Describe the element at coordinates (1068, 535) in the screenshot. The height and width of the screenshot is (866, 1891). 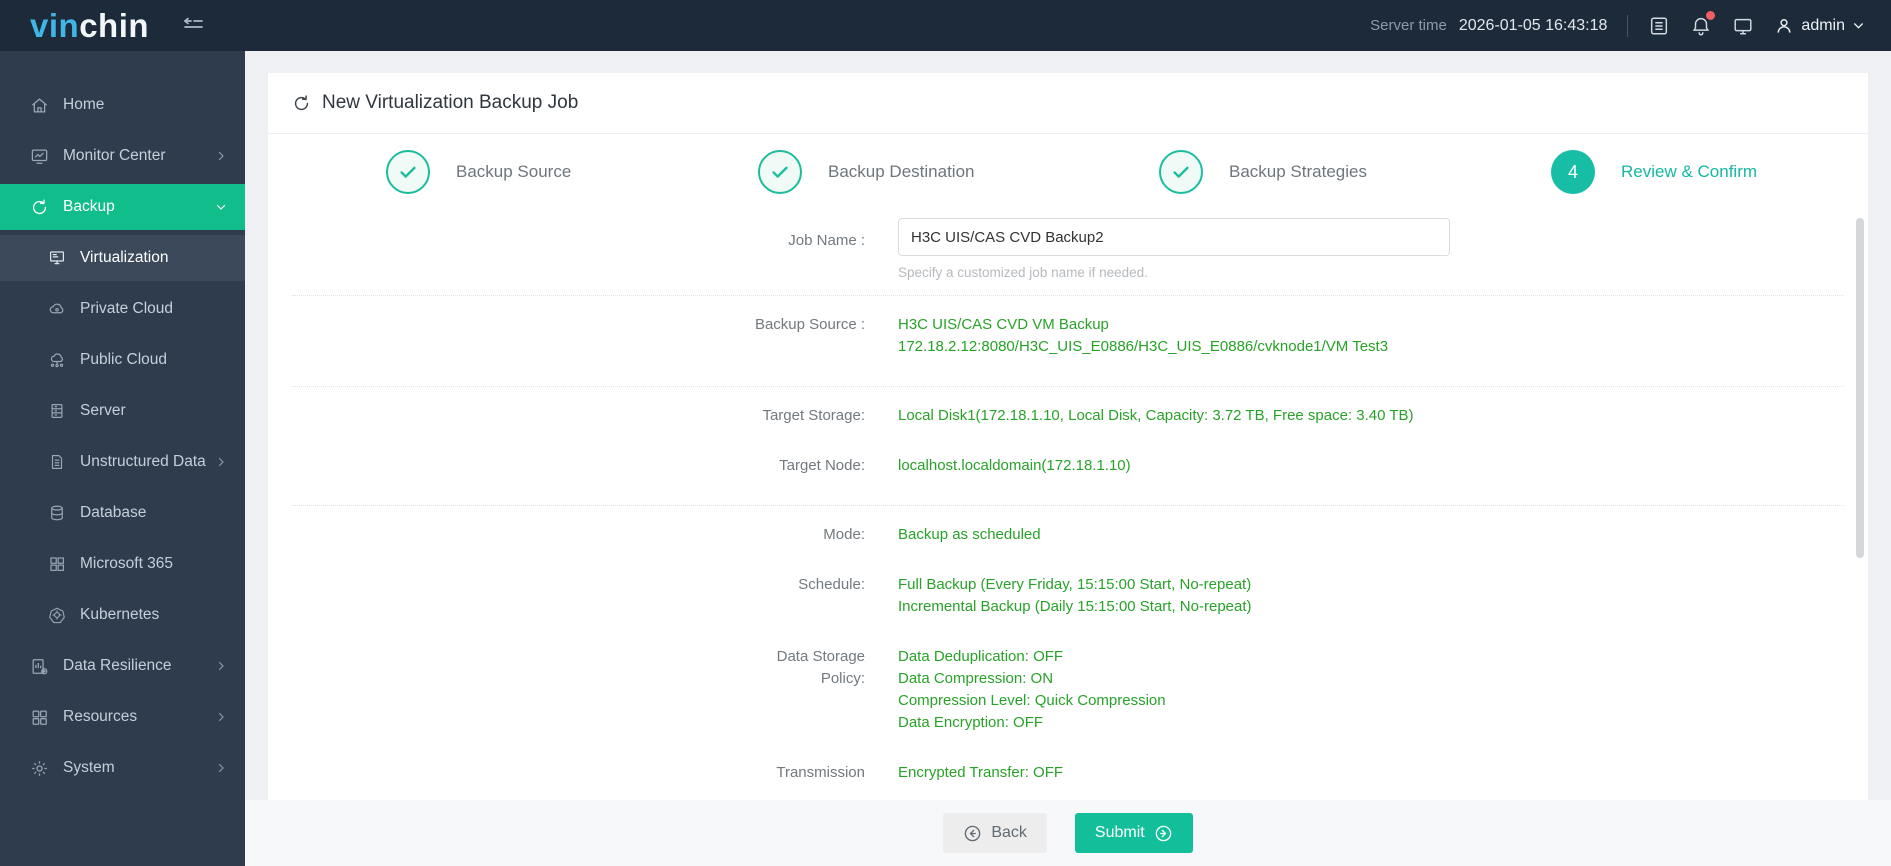
I see `review-row-mode: Mode: Backup as scheduled` at that location.